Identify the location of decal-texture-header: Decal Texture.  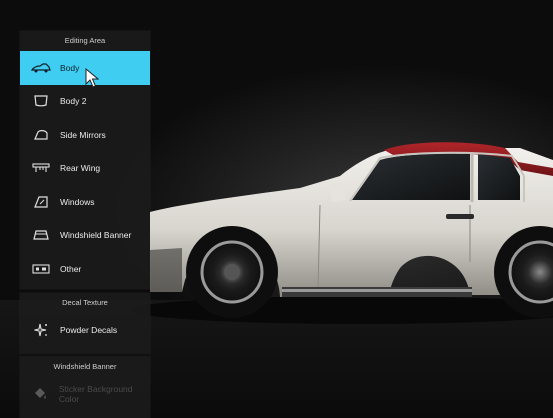
(85, 302).